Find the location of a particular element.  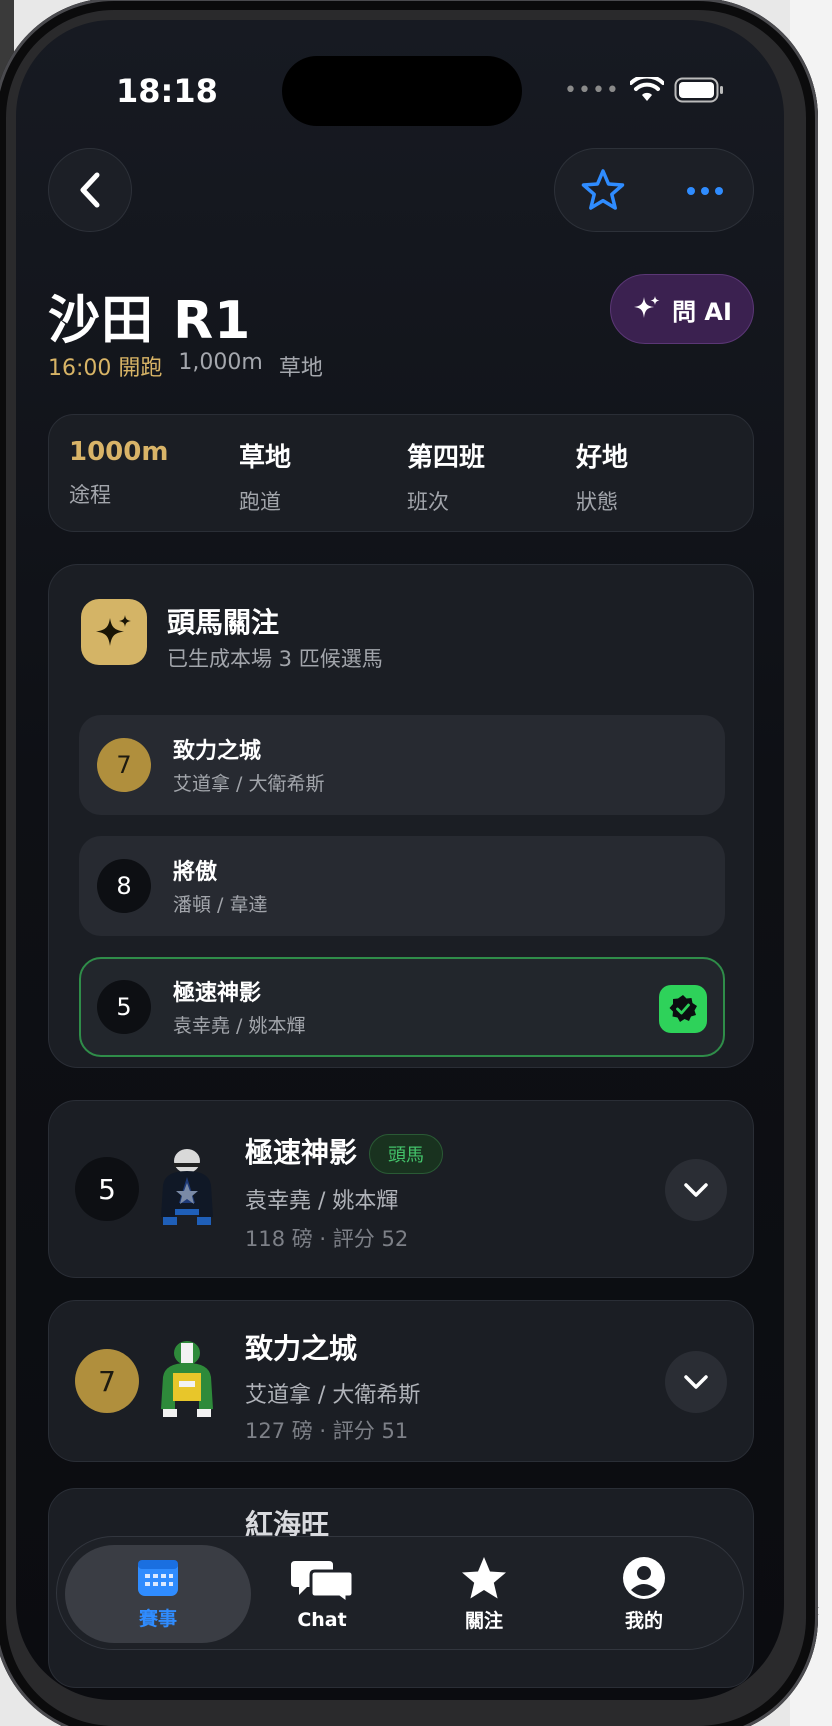

header-actions is located at coordinates (654, 190).